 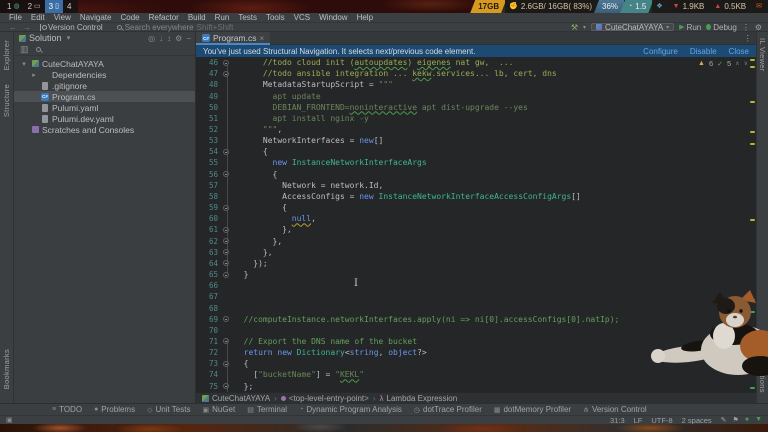 I want to click on gear-icon: ⚙, so click(x=758, y=27).